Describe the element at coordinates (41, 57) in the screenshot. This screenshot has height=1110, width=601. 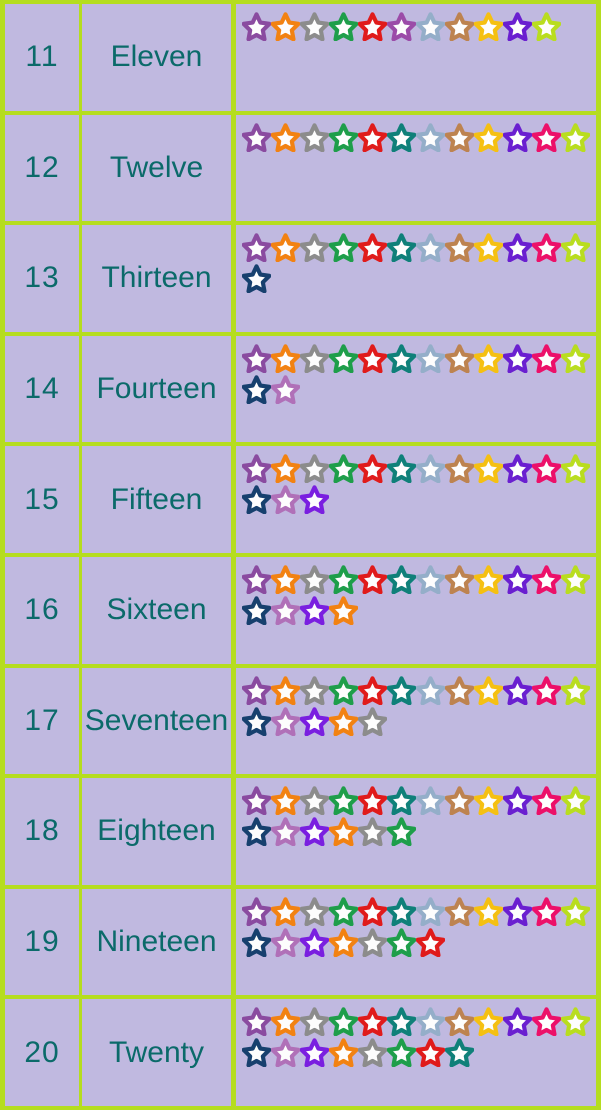
I see `numeral-cell: 11` at that location.